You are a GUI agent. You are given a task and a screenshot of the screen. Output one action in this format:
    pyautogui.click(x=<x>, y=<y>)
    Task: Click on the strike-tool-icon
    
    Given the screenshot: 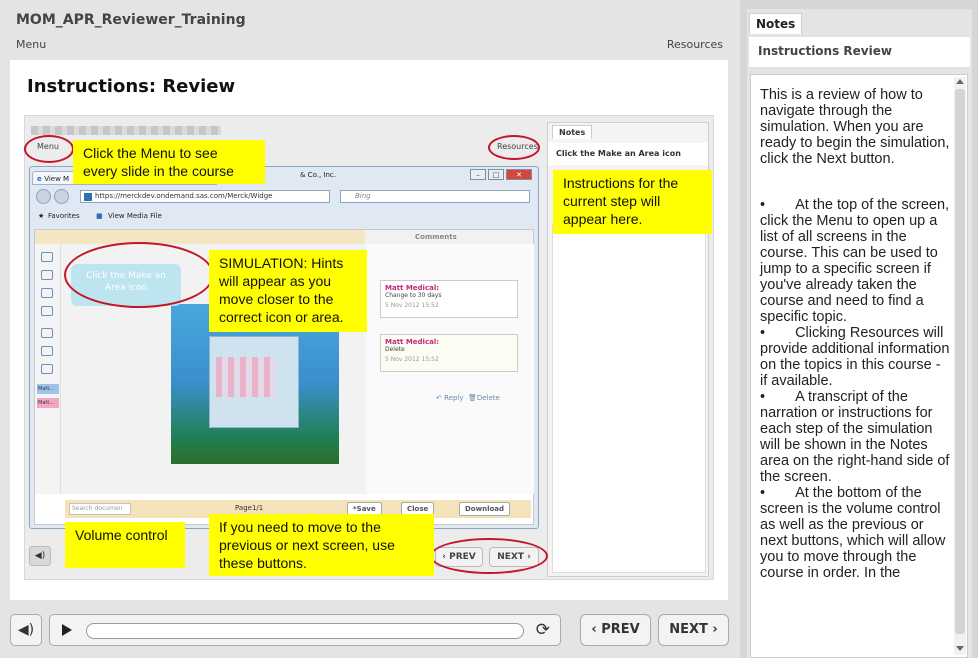 What is the action you would take?
    pyautogui.click(x=47, y=311)
    